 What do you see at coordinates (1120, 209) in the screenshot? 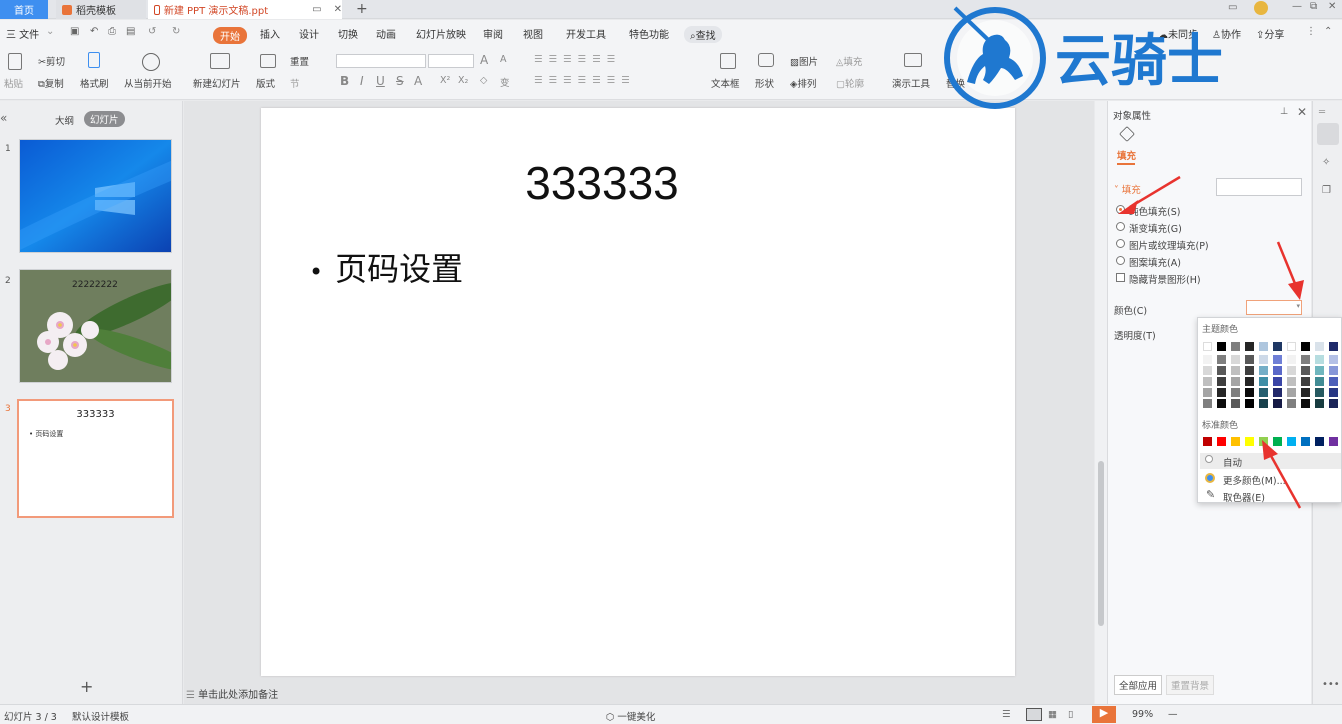
I see `radio-solid-fill` at bounding box center [1120, 209].